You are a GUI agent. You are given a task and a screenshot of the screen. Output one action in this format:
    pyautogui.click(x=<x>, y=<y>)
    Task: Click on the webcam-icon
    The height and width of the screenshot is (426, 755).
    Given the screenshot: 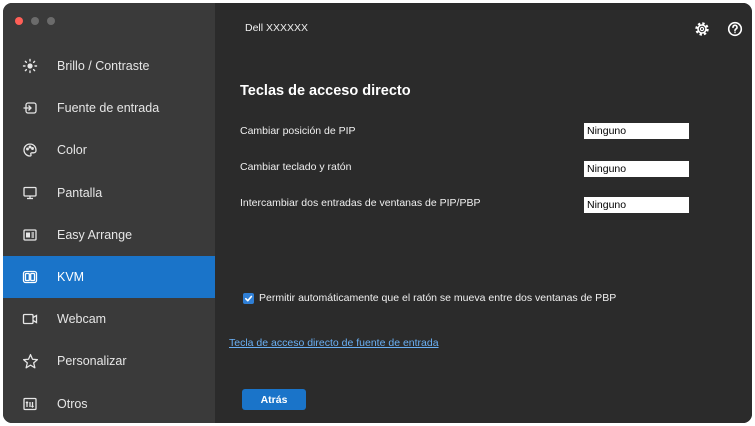 What is the action you would take?
    pyautogui.click(x=30, y=319)
    